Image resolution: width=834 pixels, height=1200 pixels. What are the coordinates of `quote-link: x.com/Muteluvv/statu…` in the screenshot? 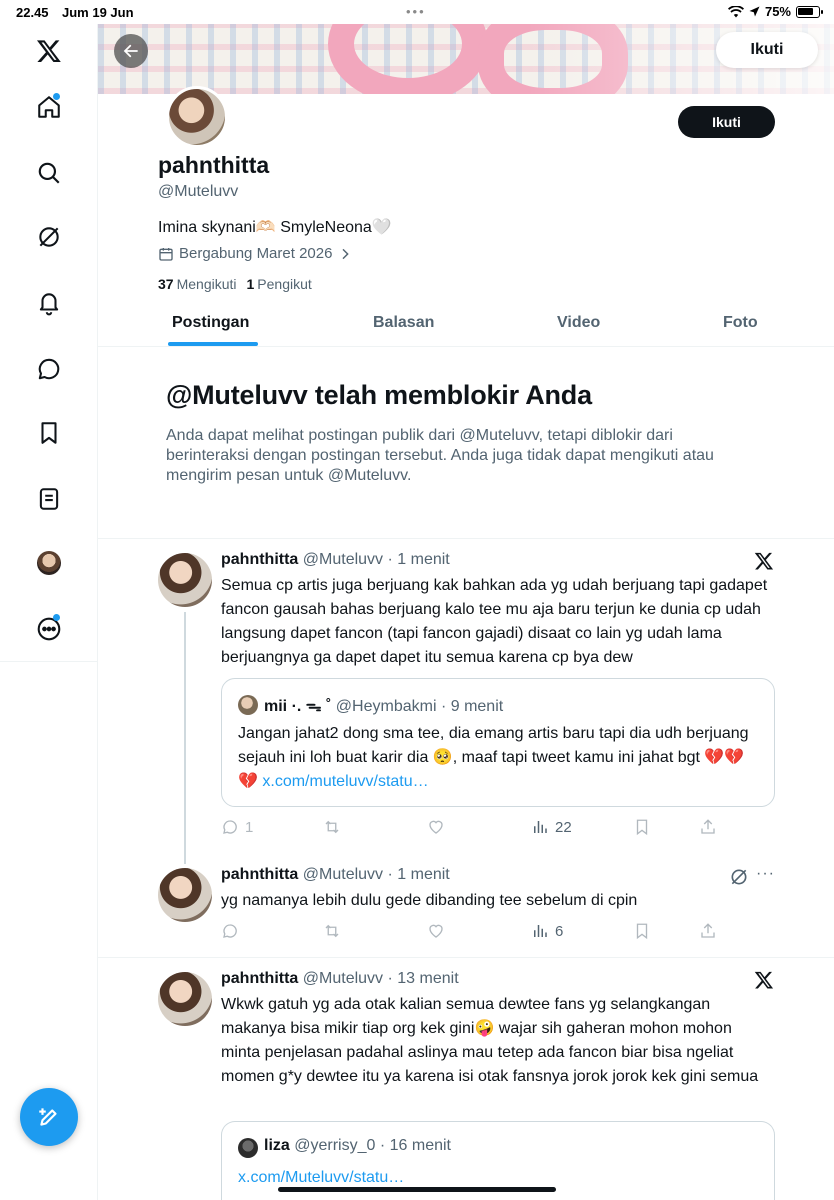 It's located at (321, 1177).